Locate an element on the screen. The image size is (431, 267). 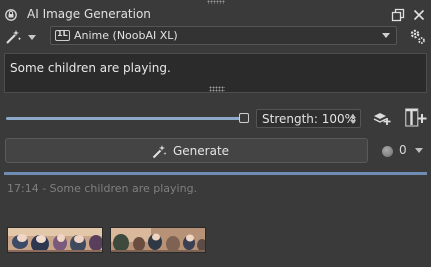
plugin-icon is located at coordinates (11, 15).